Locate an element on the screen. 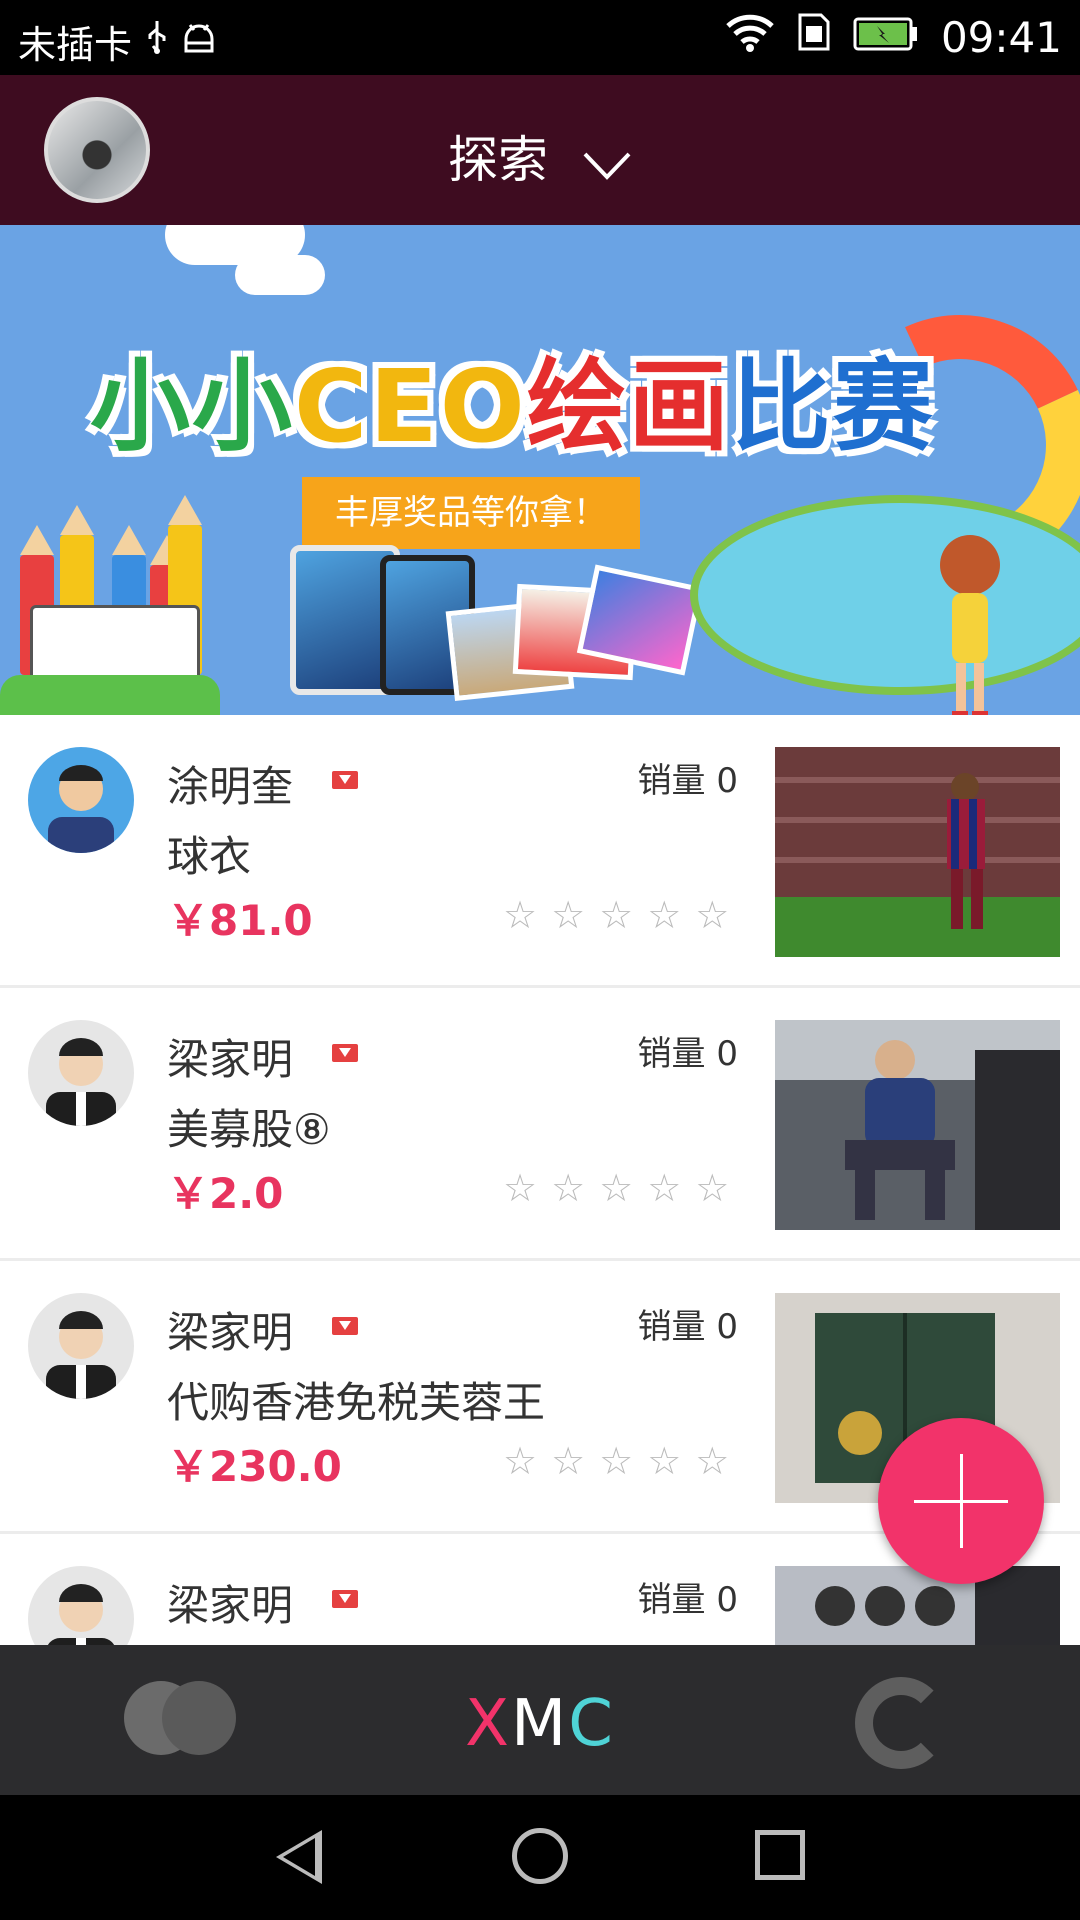 This screenshot has width=1080, height=1920. recent-apps-icon is located at coordinates (780, 1855).